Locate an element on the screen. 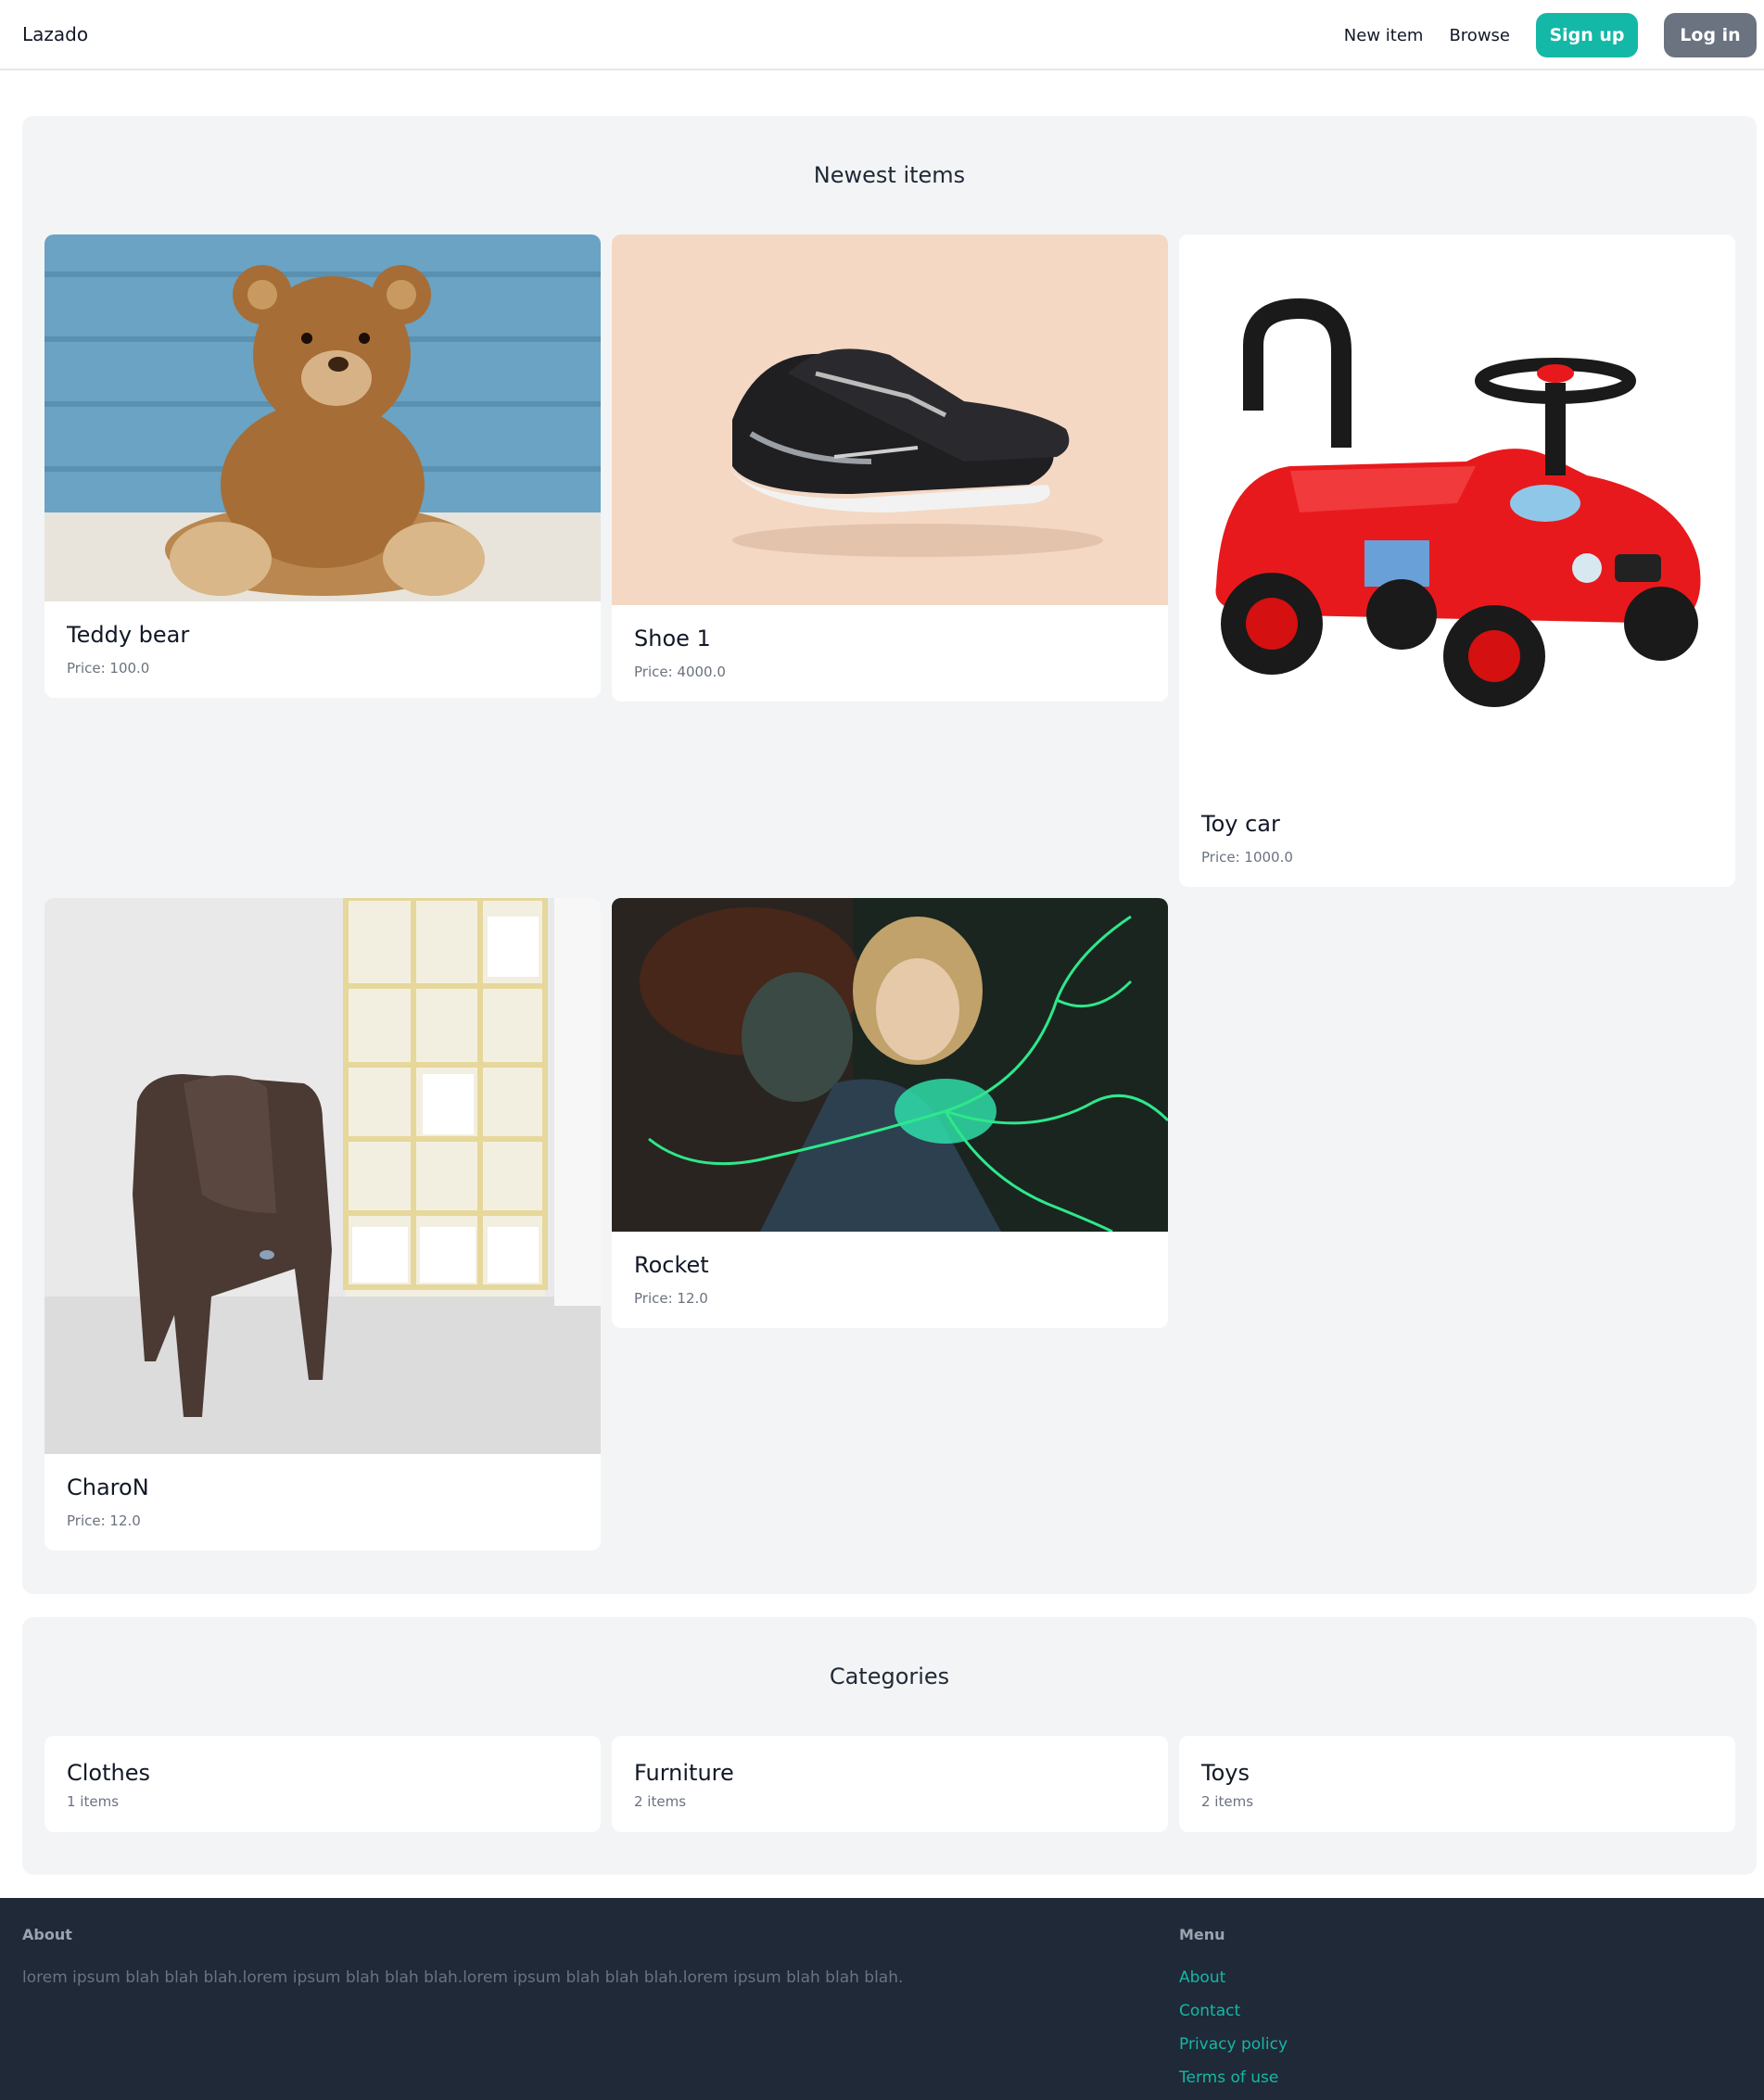 This screenshot has width=1764, height=2100. item-card-shoe-1: Shoe 1 Price: 4000.0 is located at coordinates (890, 468).